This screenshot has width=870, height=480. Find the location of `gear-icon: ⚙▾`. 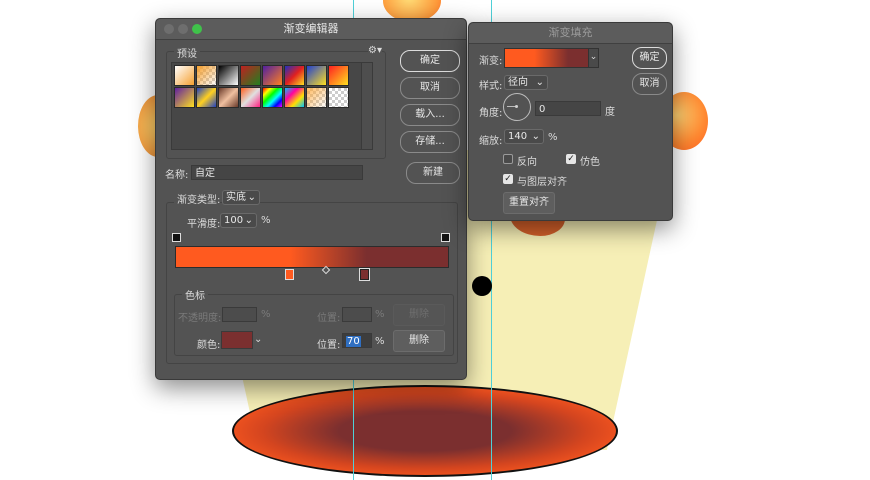

gear-icon: ⚙▾ is located at coordinates (375, 50).